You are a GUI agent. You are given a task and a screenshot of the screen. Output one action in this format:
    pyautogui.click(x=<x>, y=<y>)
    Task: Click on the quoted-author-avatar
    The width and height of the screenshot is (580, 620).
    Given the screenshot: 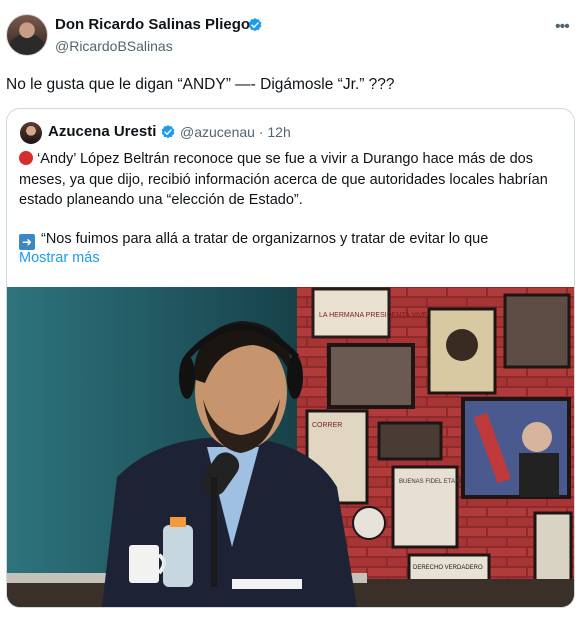 What is the action you would take?
    pyautogui.click(x=31, y=133)
    